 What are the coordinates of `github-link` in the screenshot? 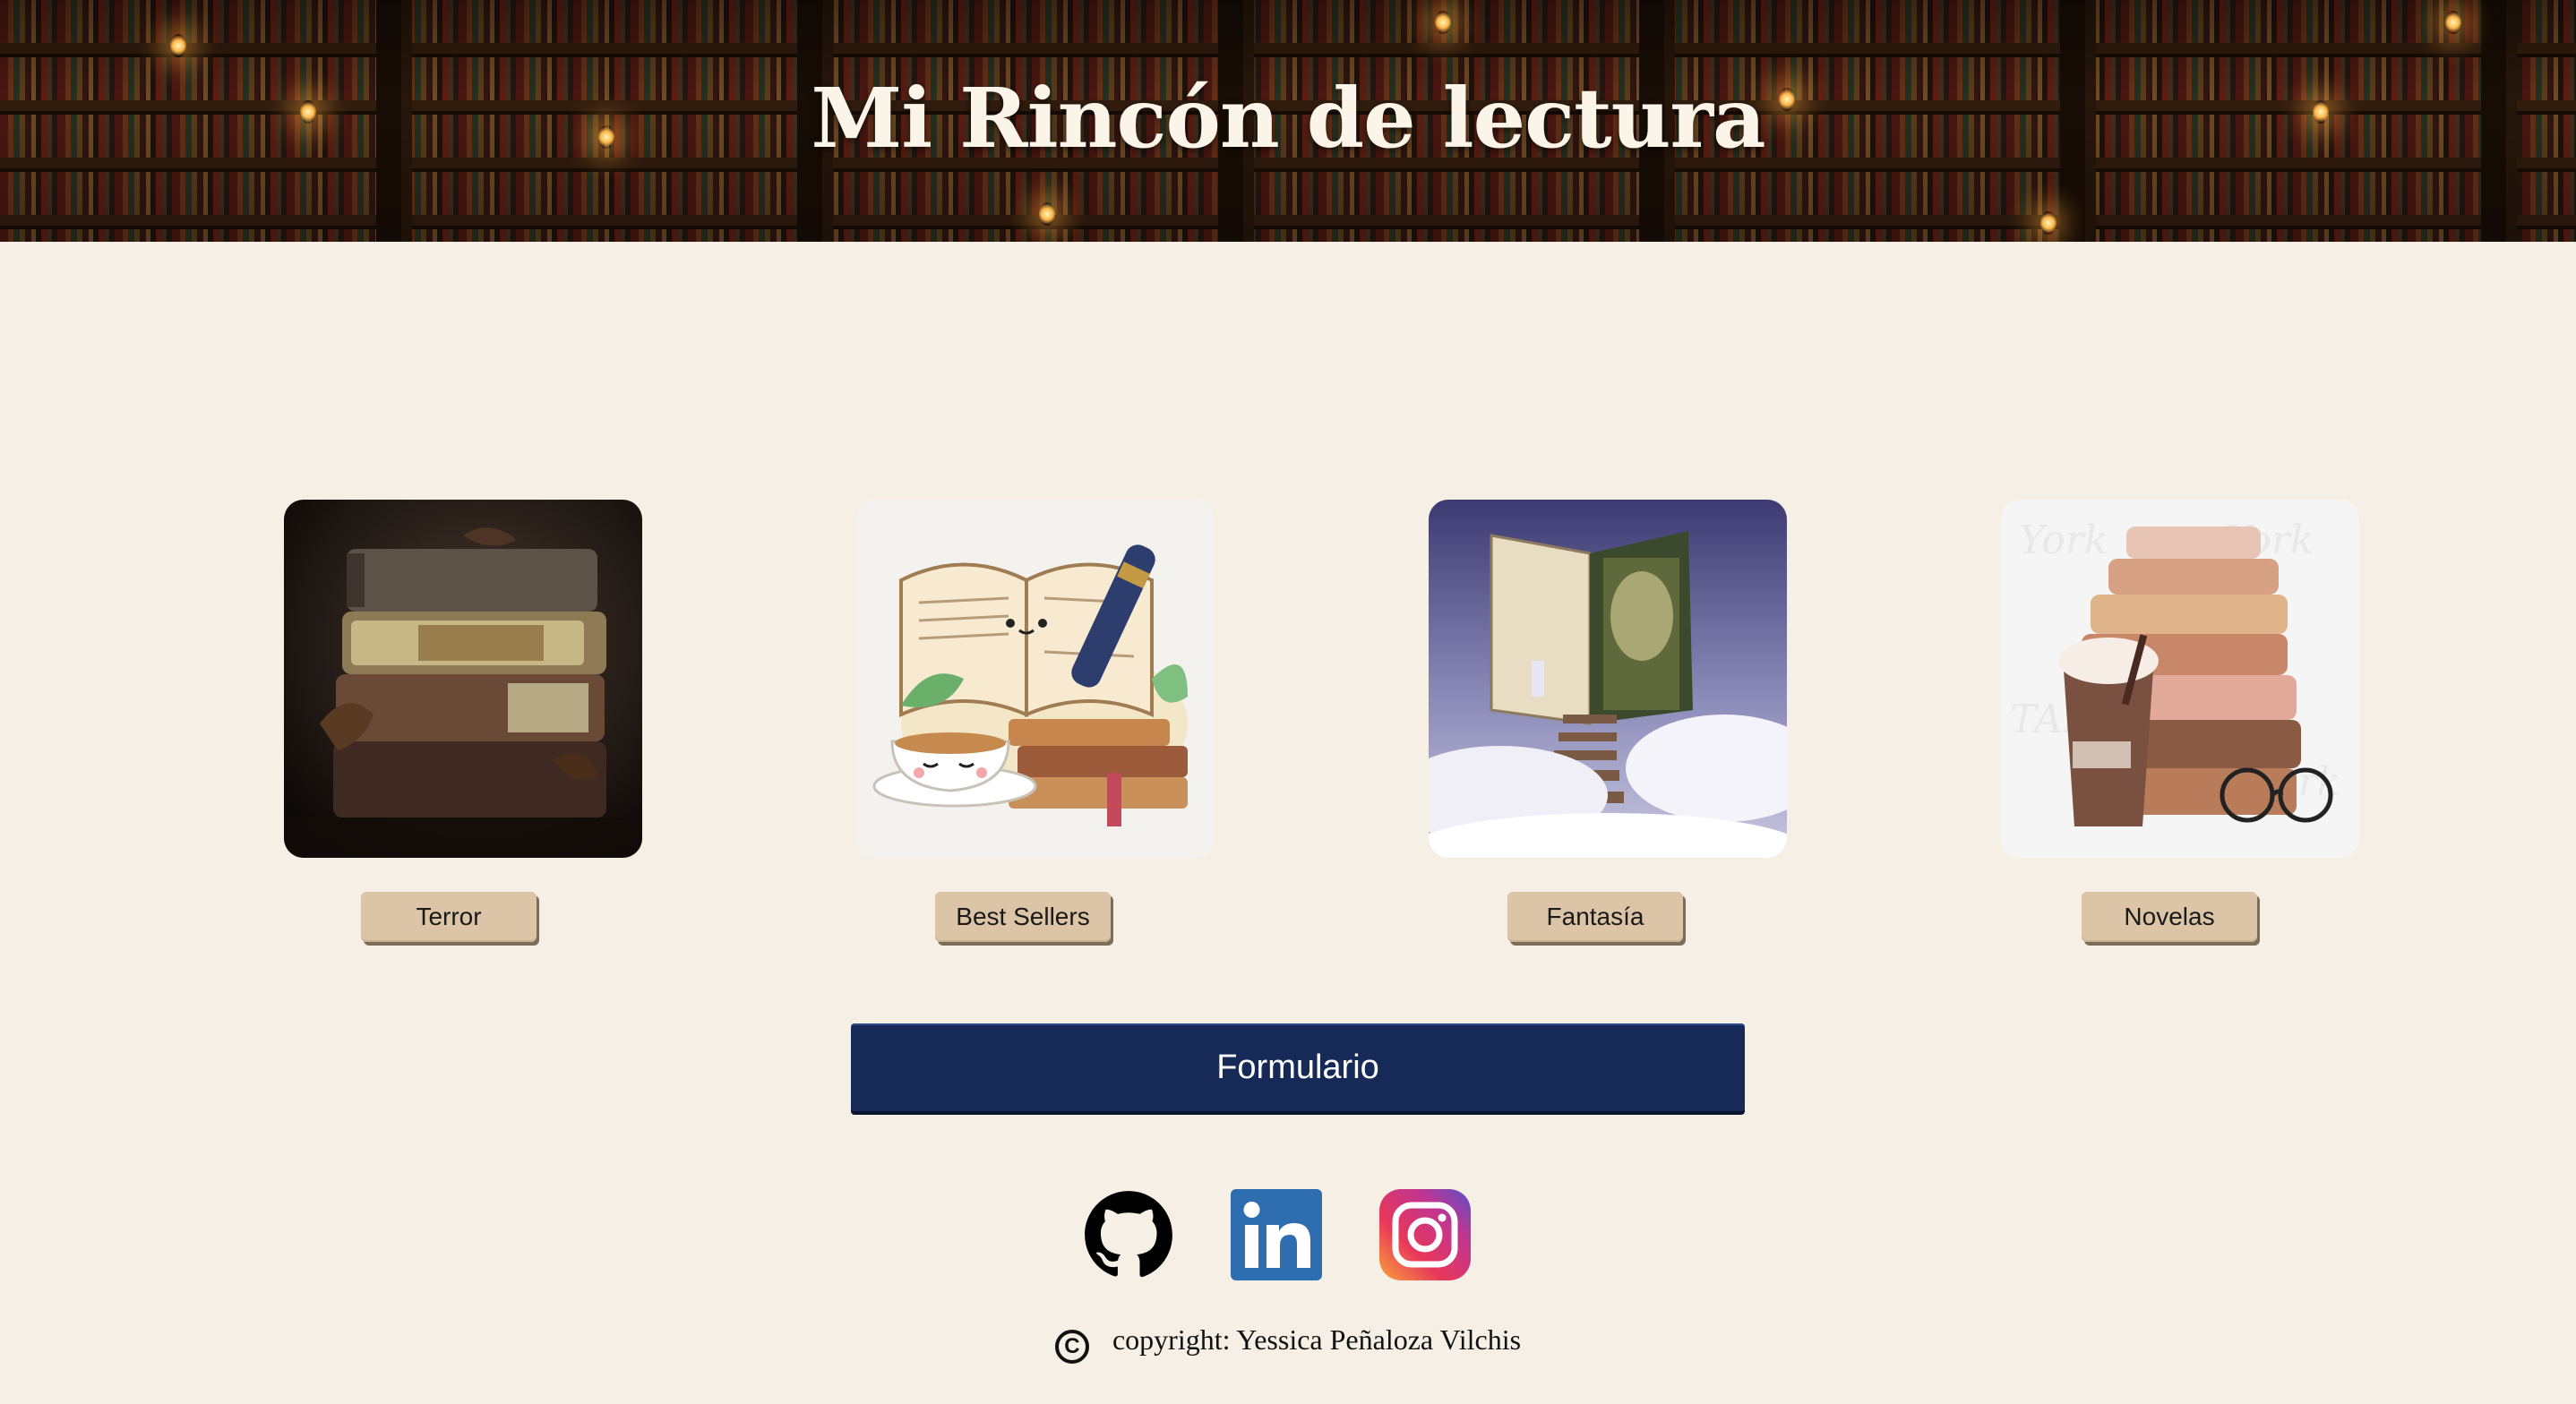 It's located at (1128, 1234).